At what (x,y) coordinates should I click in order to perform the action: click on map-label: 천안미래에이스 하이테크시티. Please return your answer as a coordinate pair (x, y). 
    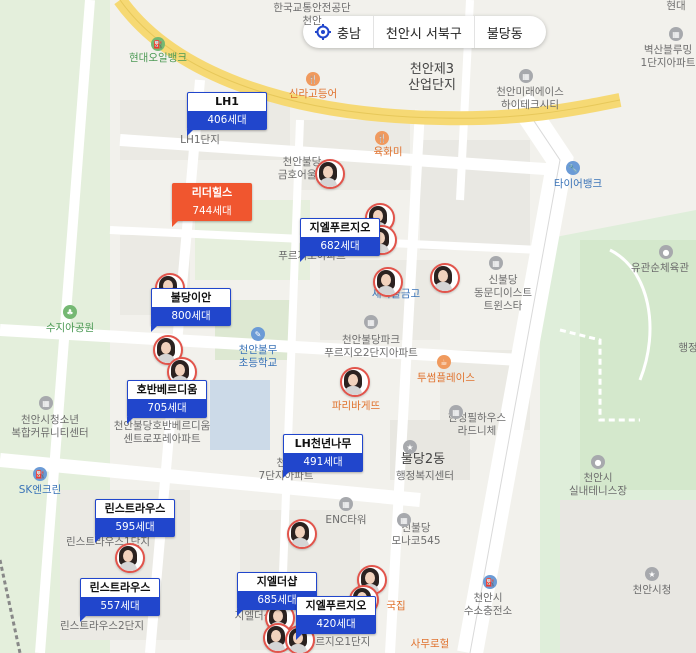
    Looking at the image, I should click on (530, 98).